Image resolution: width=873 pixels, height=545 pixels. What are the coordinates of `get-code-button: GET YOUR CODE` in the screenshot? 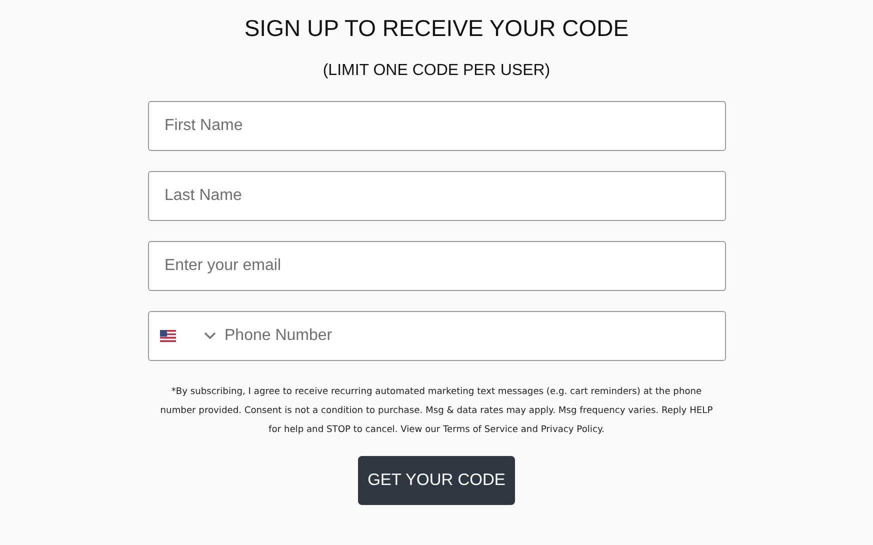 It's located at (437, 480).